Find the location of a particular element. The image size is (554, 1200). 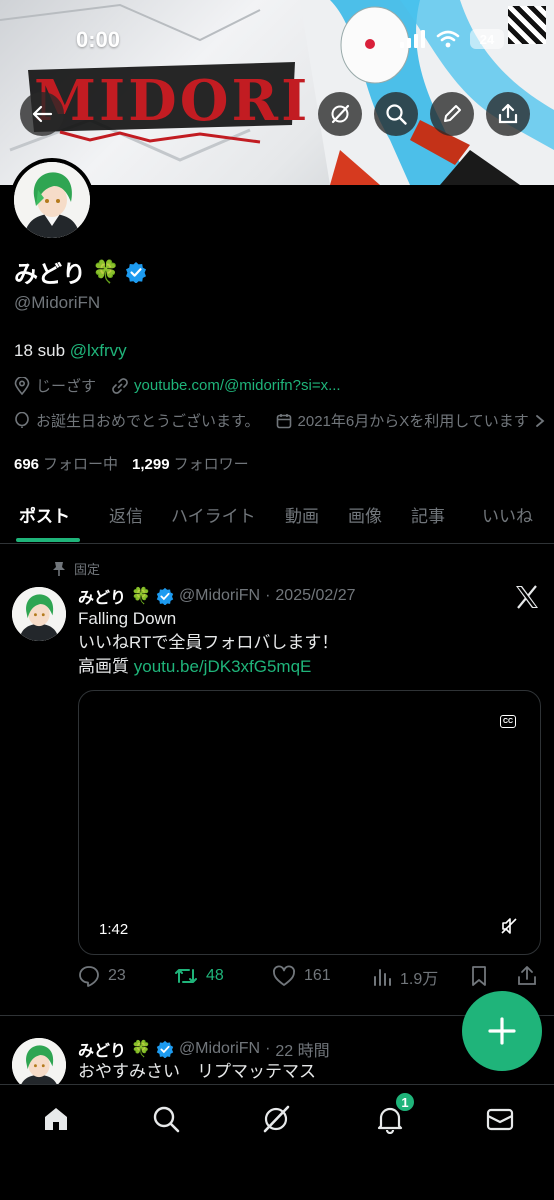

arrow-left-icon is located at coordinates (42, 114).